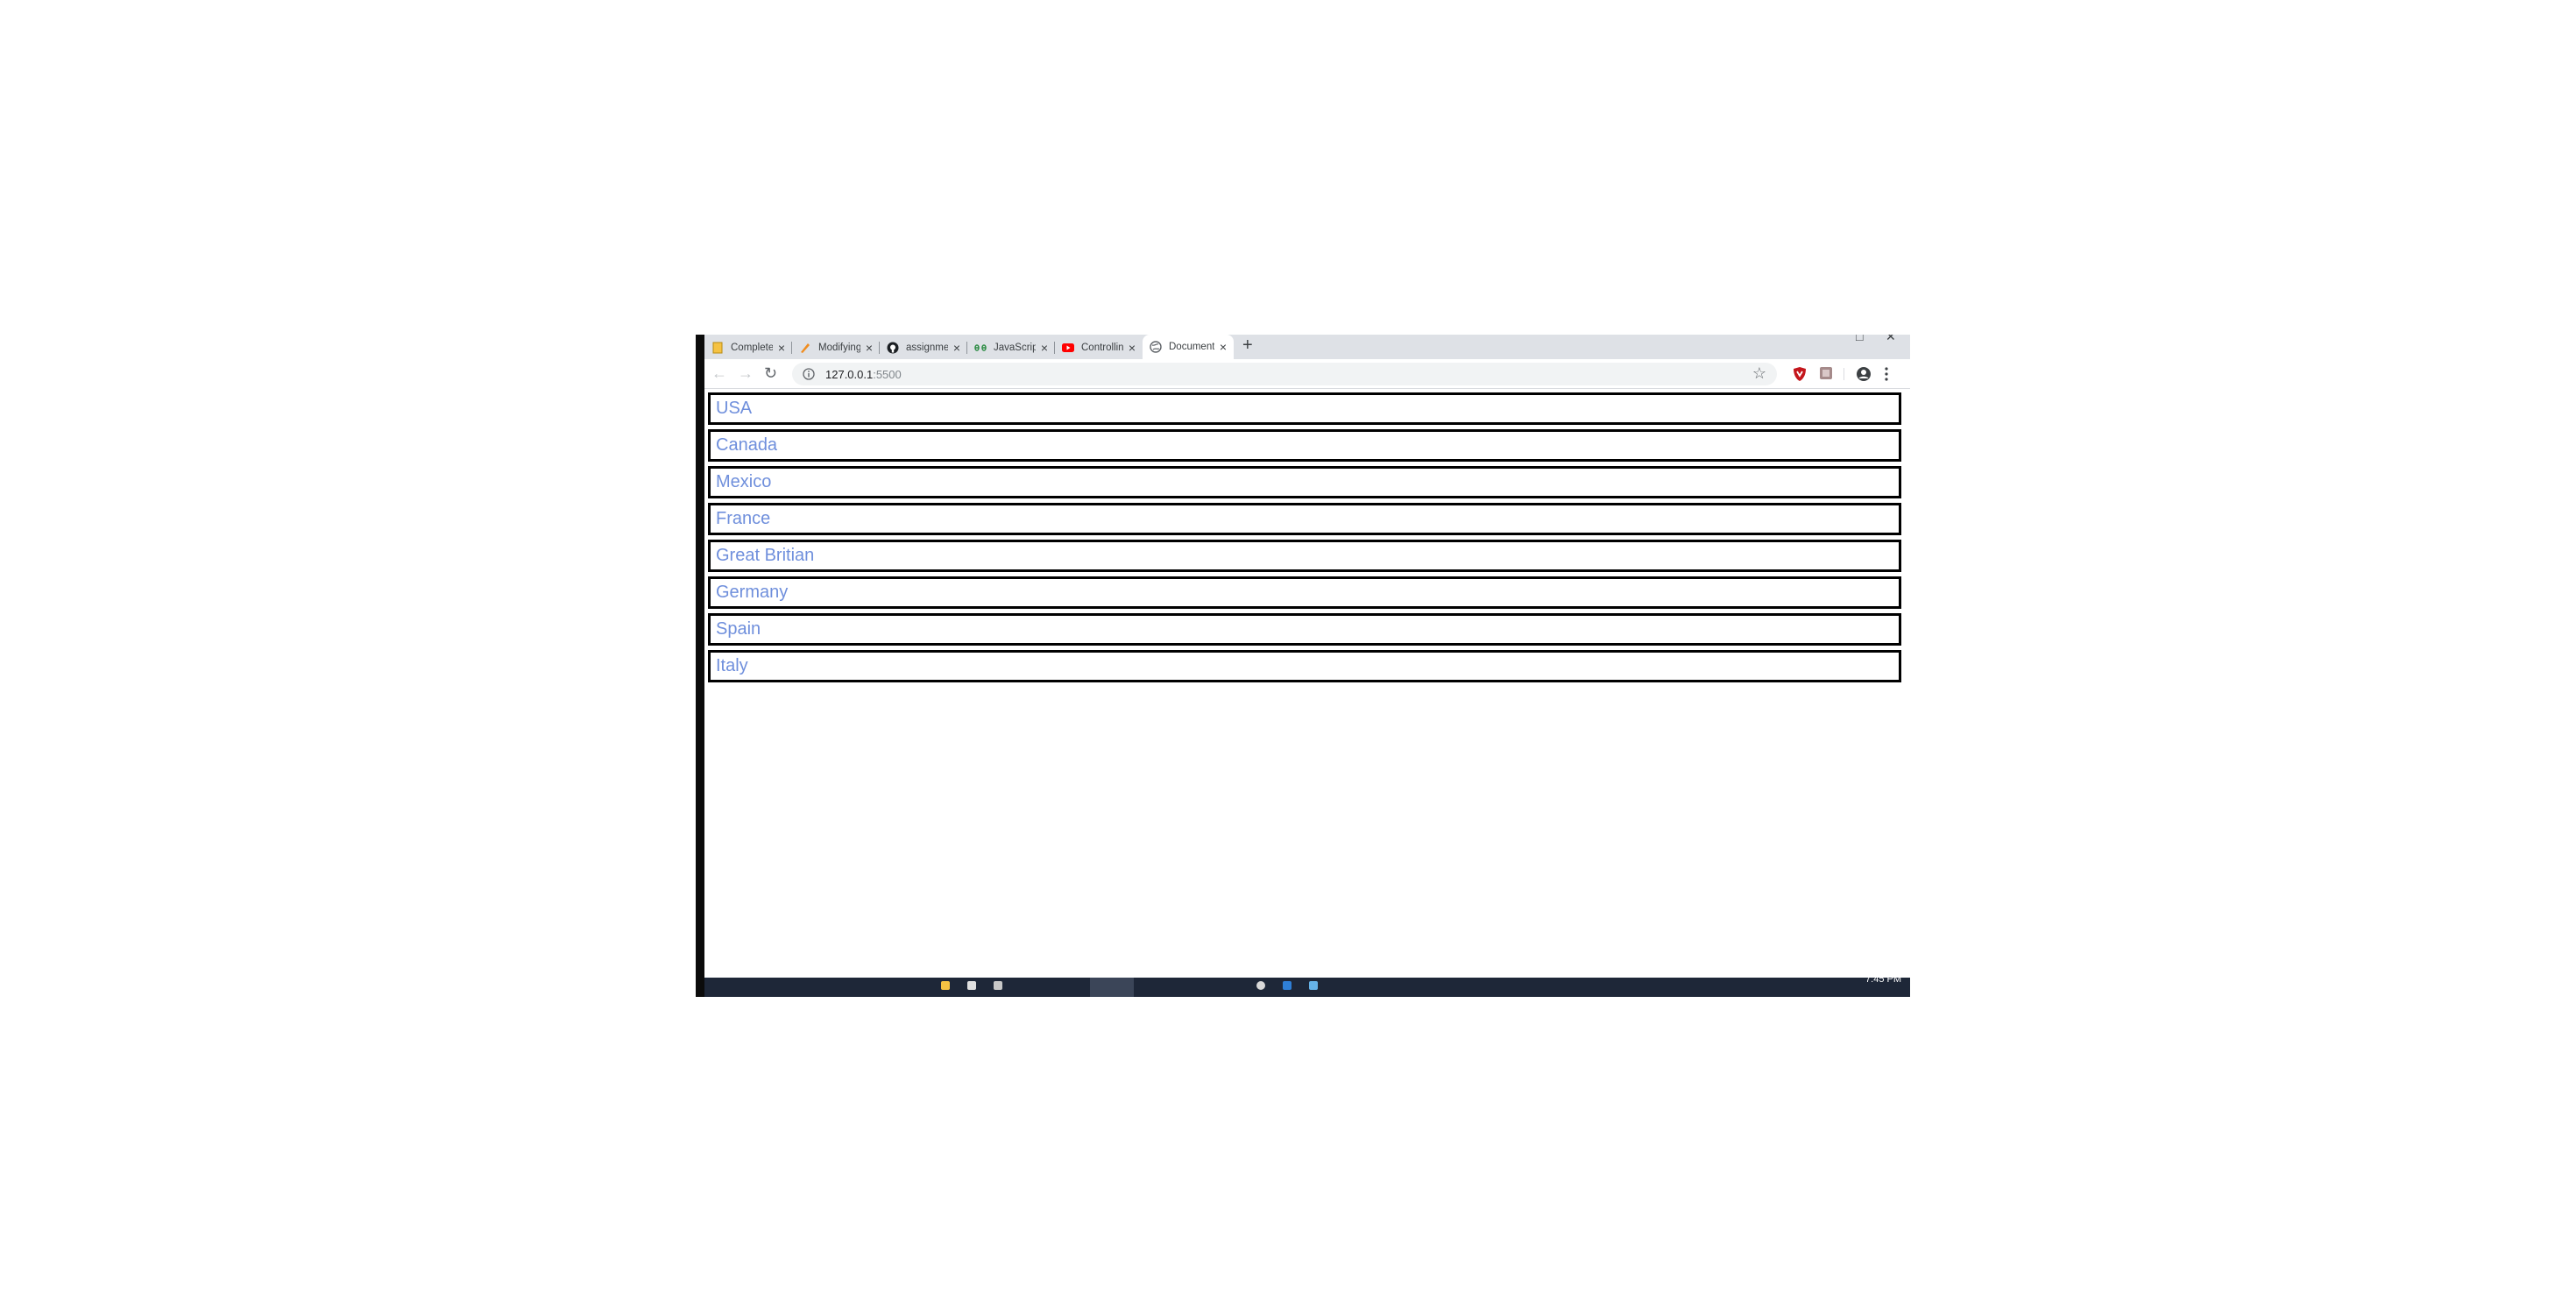 This screenshot has width=2576, height=1314. What do you see at coordinates (746, 373) in the screenshot?
I see `forward-icon: →` at bounding box center [746, 373].